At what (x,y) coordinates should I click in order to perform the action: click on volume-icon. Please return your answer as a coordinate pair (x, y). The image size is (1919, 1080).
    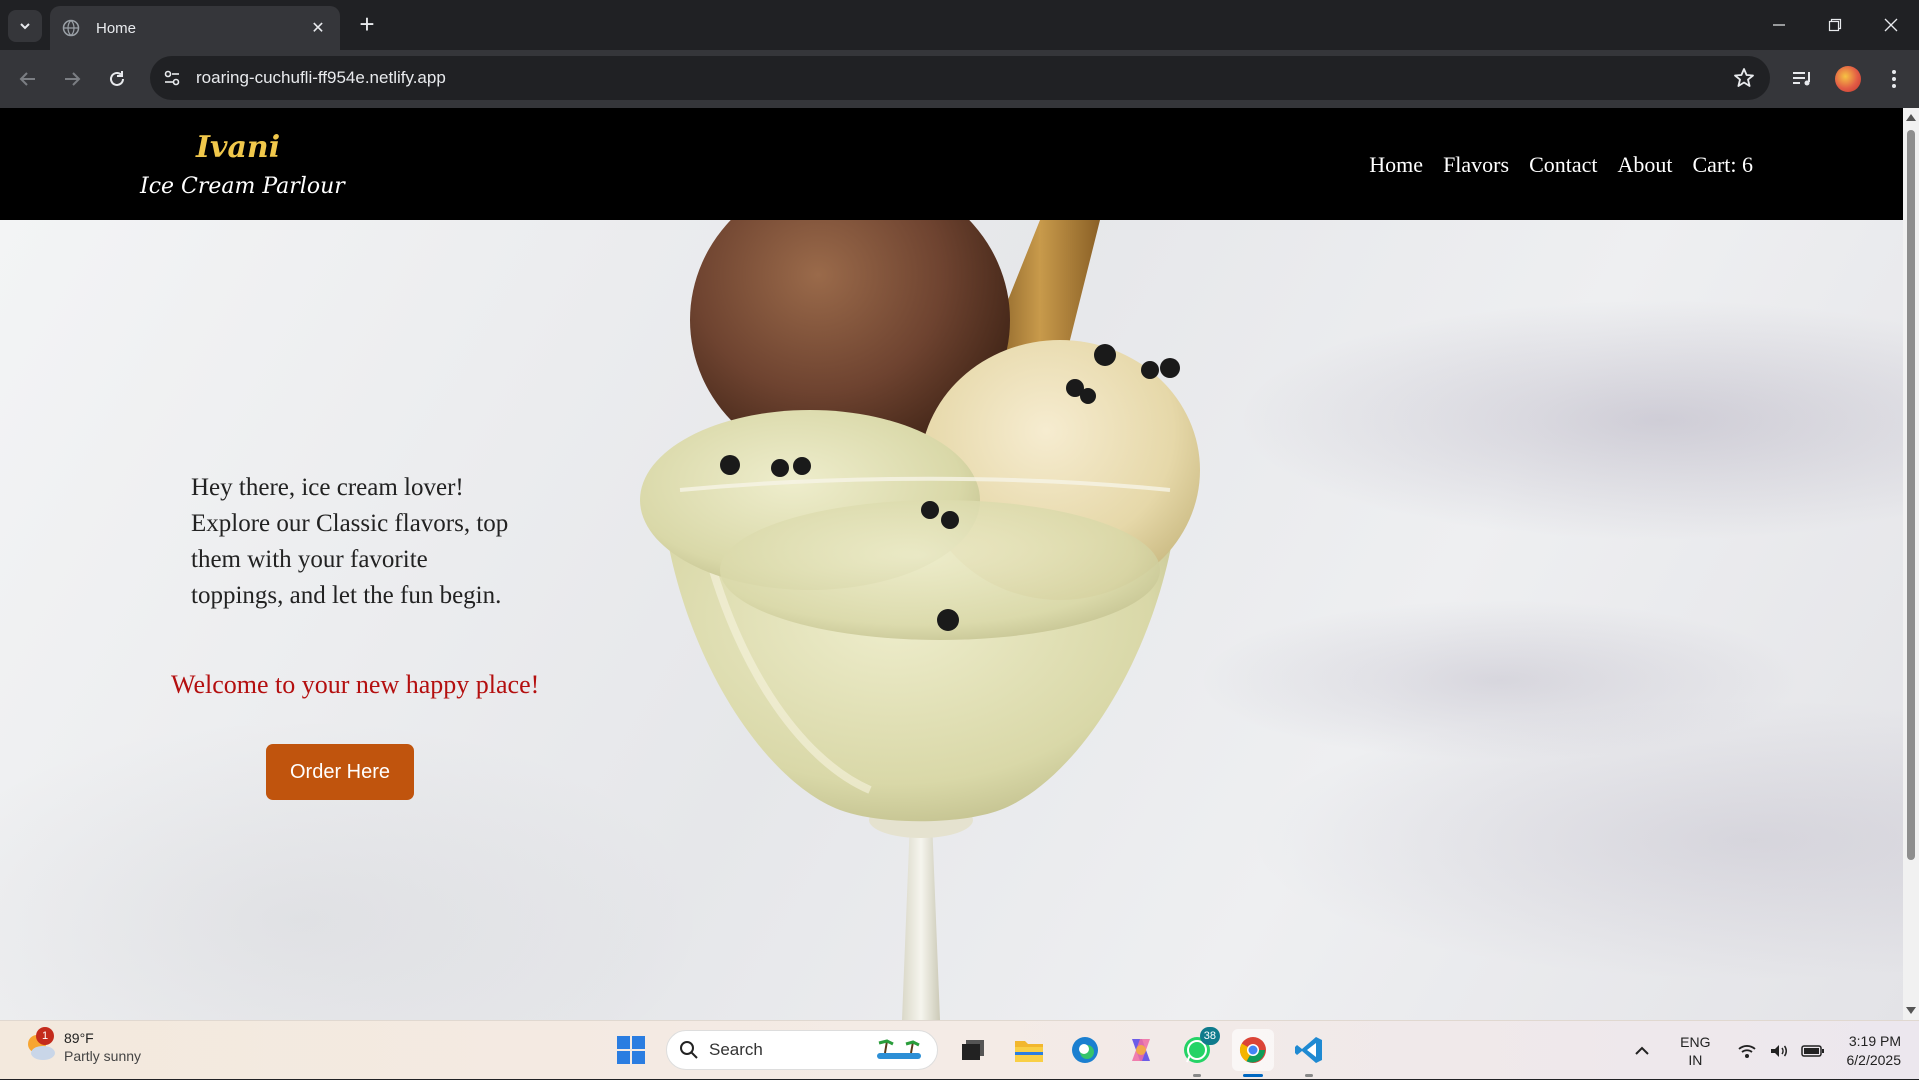
    Looking at the image, I should click on (1778, 1050).